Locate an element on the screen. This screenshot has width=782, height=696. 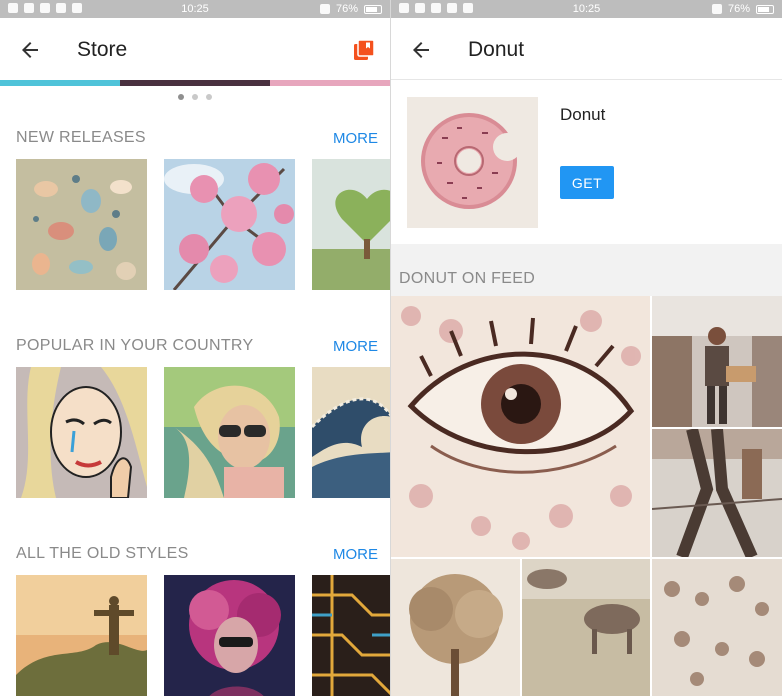
app-bar: Store is located at coordinates (195, 49).